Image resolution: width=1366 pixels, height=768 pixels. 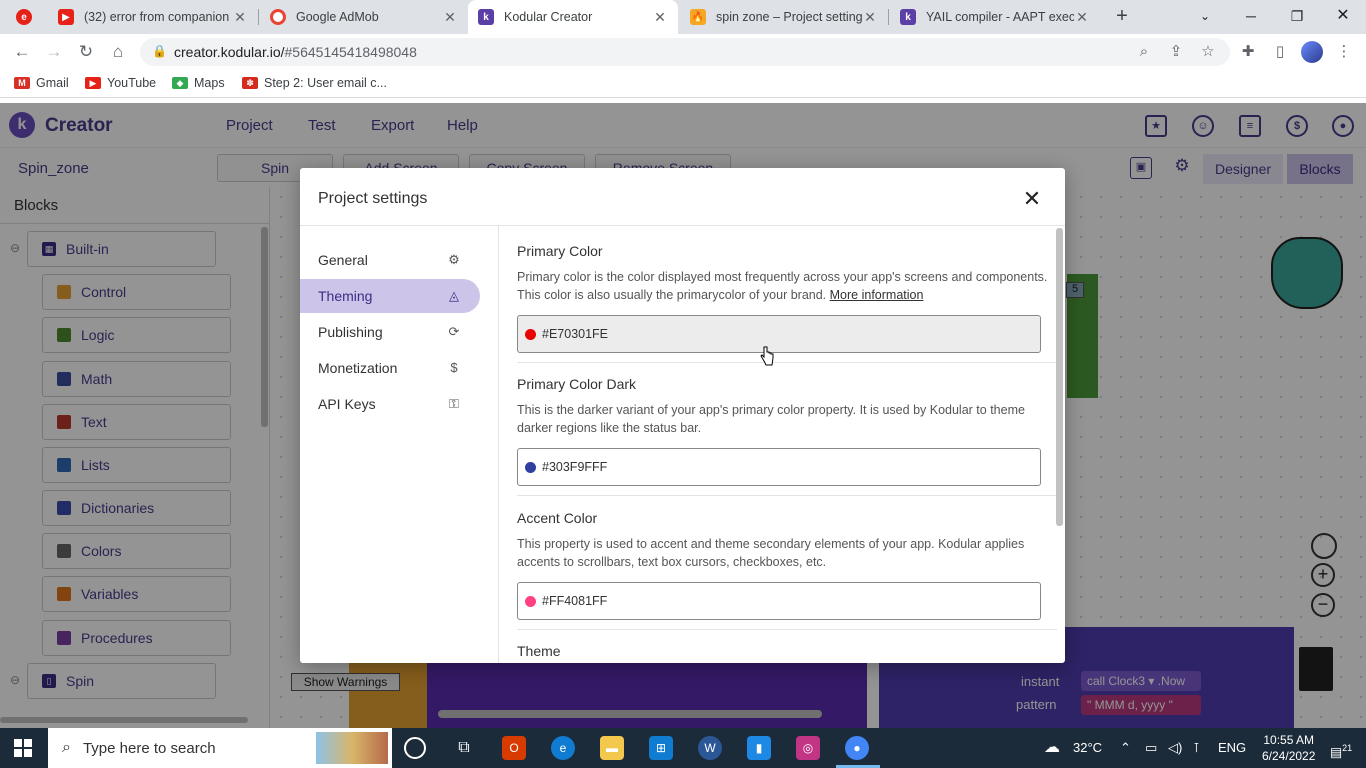 I want to click on zoom-icon: ⌕, so click(x=1144, y=52).